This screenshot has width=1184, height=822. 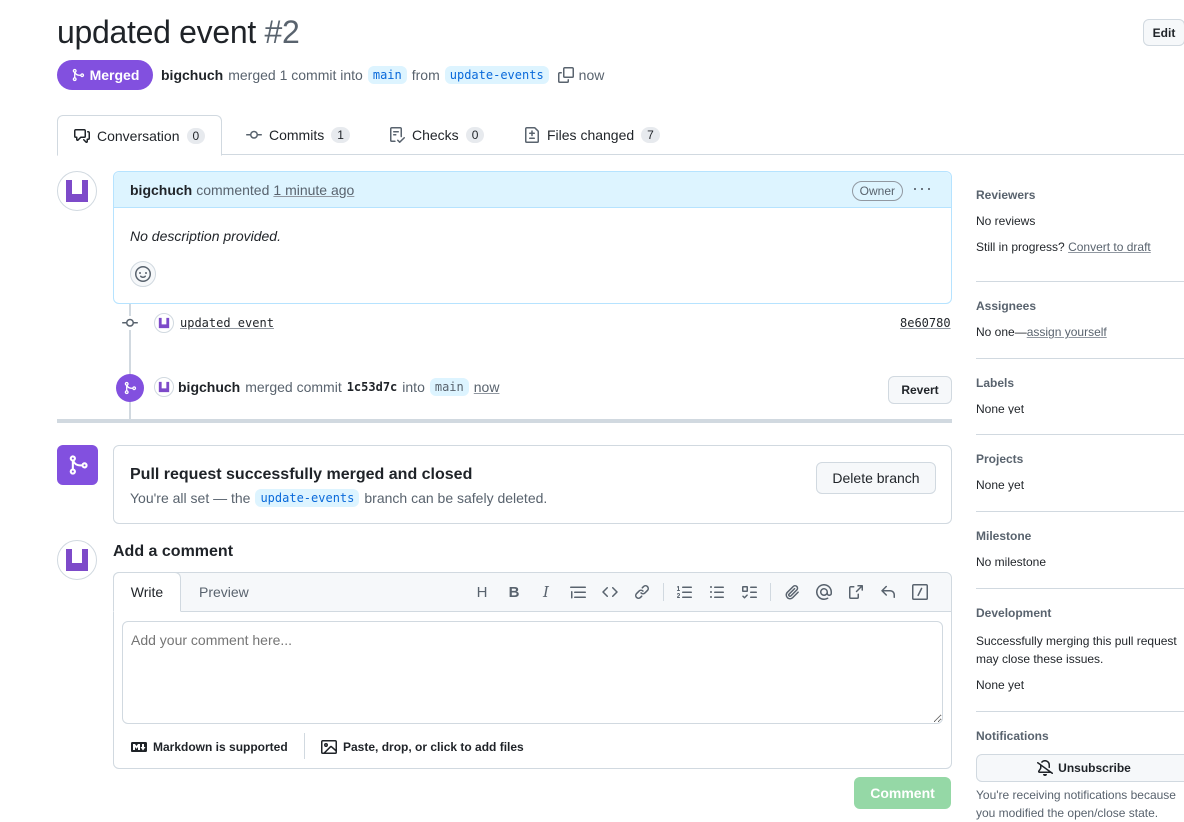 I want to click on sidebar-projects-heading: Projects, so click(x=1080, y=459).